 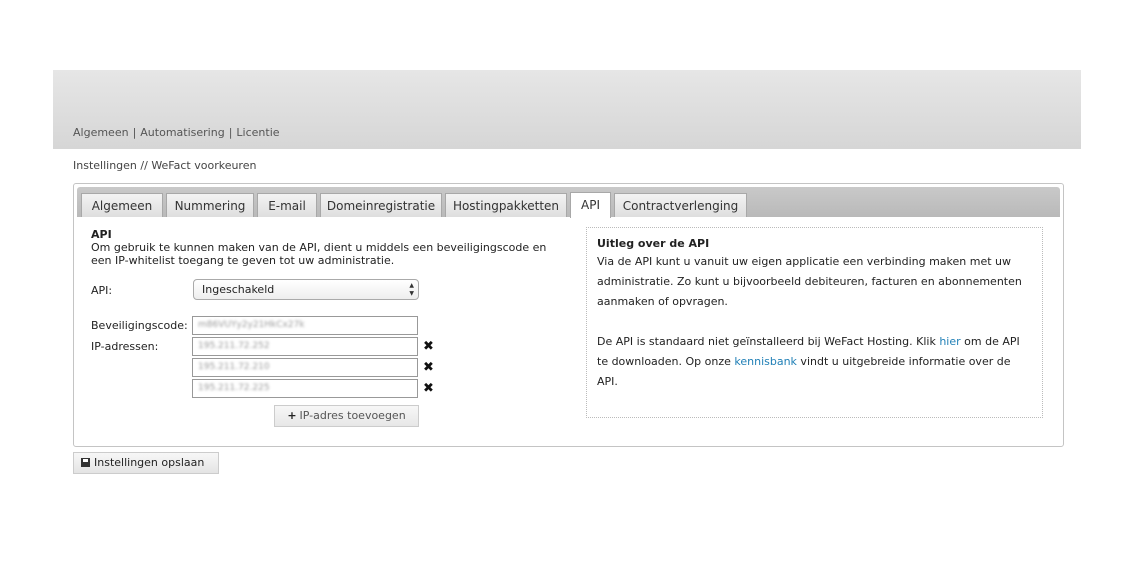 I want to click on save-label: Instellingen opslaan, so click(x=149, y=462).